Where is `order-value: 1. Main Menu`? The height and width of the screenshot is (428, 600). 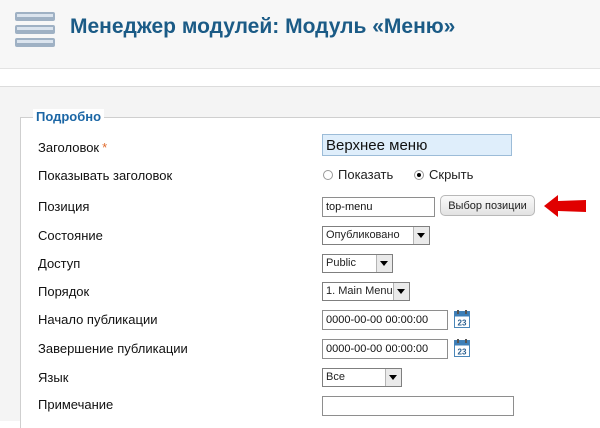
order-value: 1. Main Menu is located at coordinates (359, 291).